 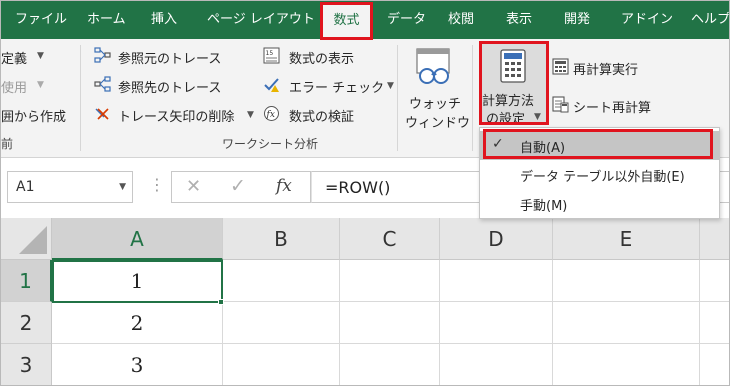 What do you see at coordinates (26, 323) in the screenshot?
I see `row-header-2: 2` at bounding box center [26, 323].